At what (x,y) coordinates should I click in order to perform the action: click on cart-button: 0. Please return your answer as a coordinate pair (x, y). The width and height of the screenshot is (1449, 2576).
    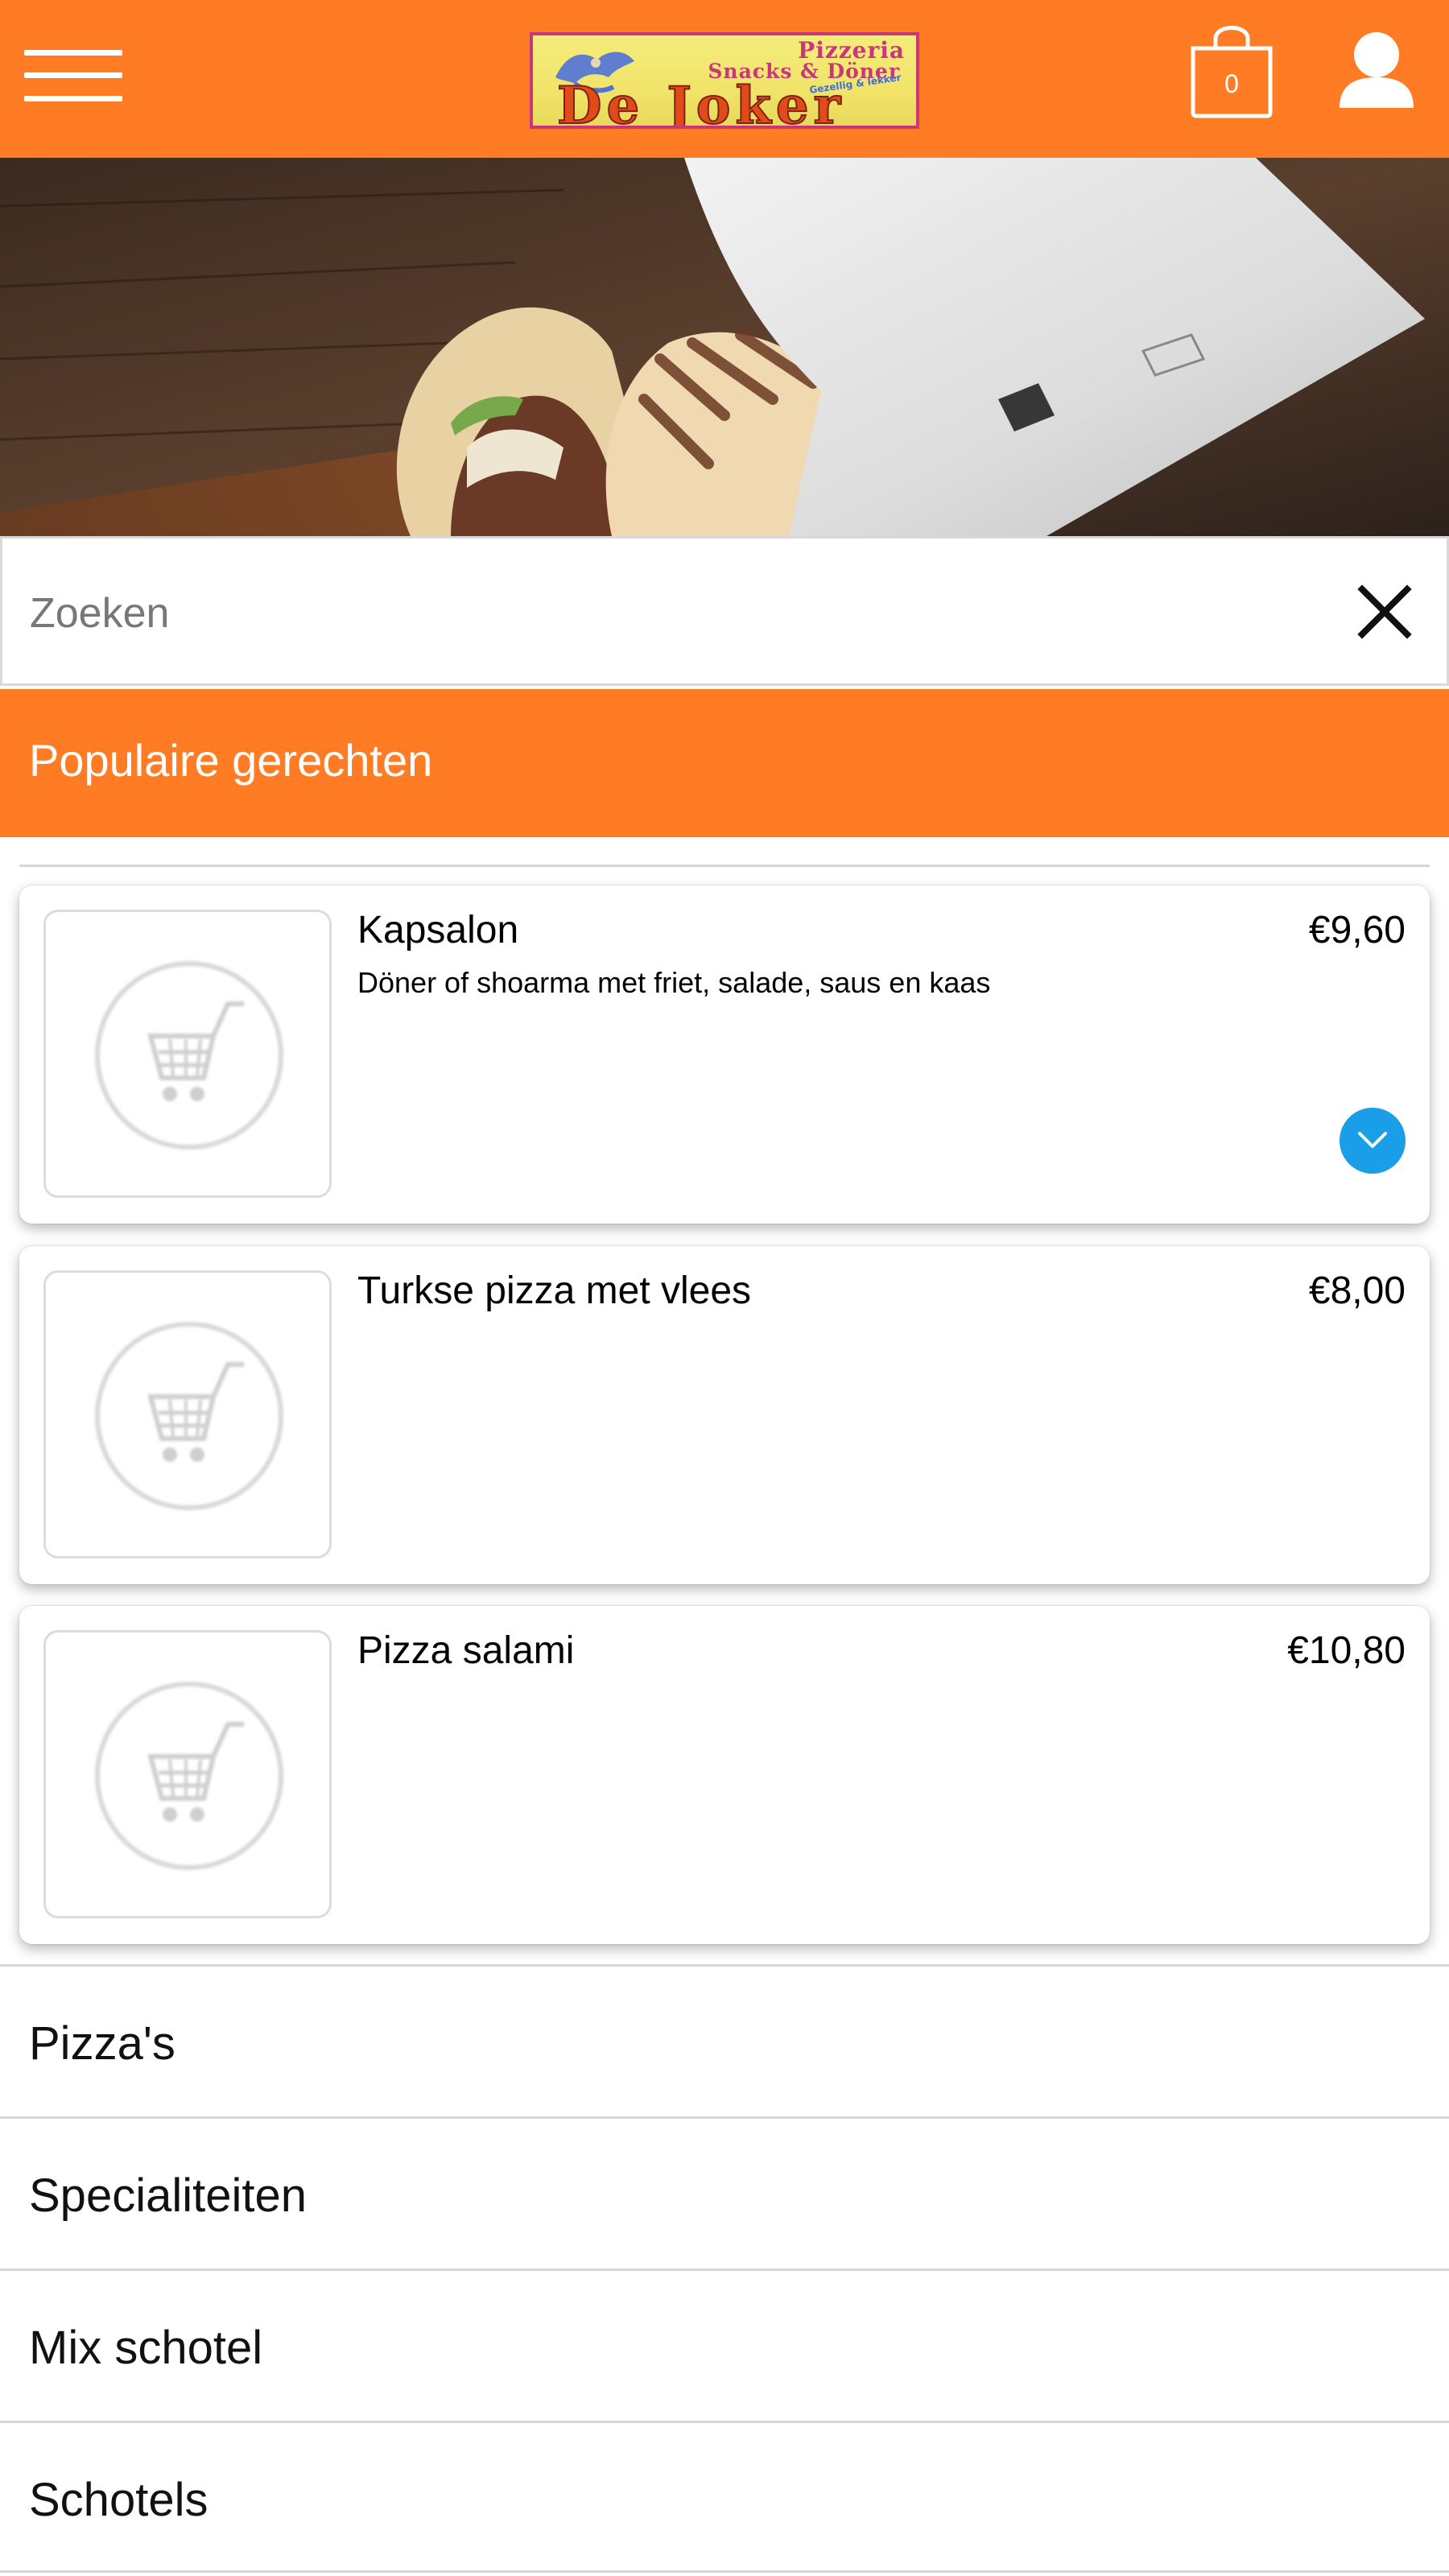
    Looking at the image, I should click on (1232, 67).